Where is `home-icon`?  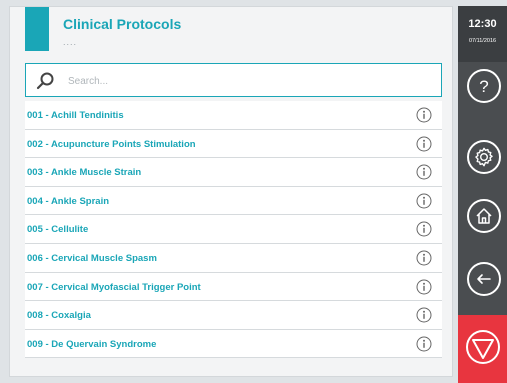 home-icon is located at coordinates (484, 216).